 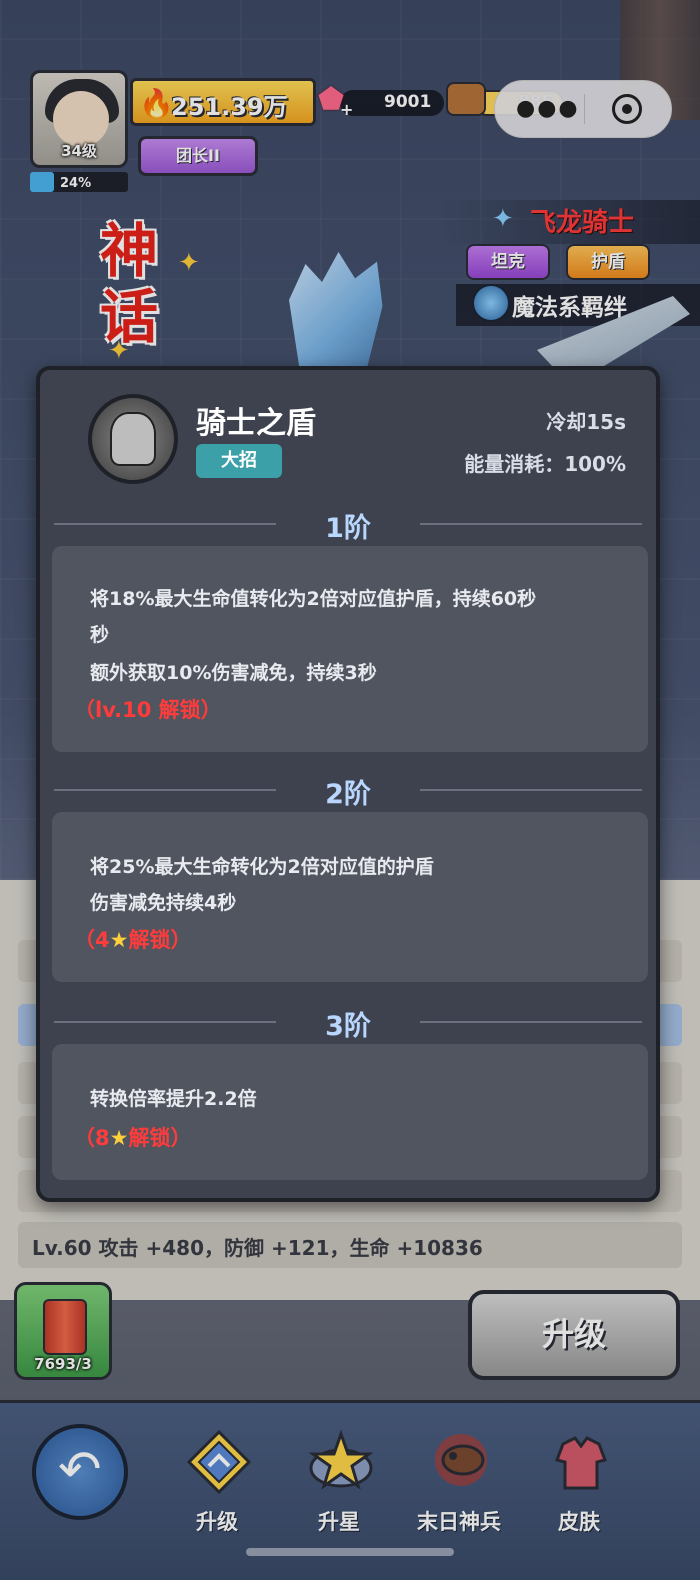 What do you see at coordinates (545, 464) in the screenshot?
I see `skill-energy-cost: 能量消耗：100%` at bounding box center [545, 464].